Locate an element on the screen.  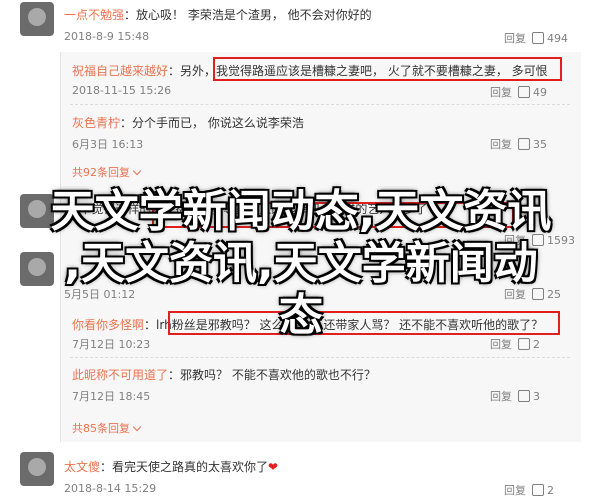
timestamp: 7月12日 18:45 is located at coordinates (111, 396).